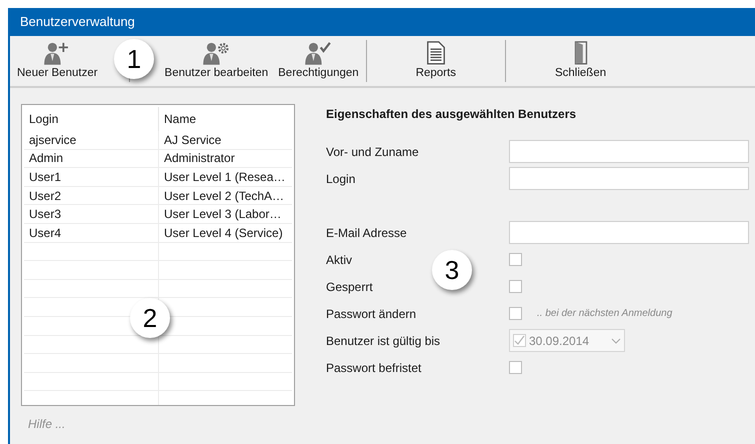 The width and height of the screenshot is (755, 444). Describe the element at coordinates (350, 287) in the screenshot. I see `field-label: Gesperrt` at that location.